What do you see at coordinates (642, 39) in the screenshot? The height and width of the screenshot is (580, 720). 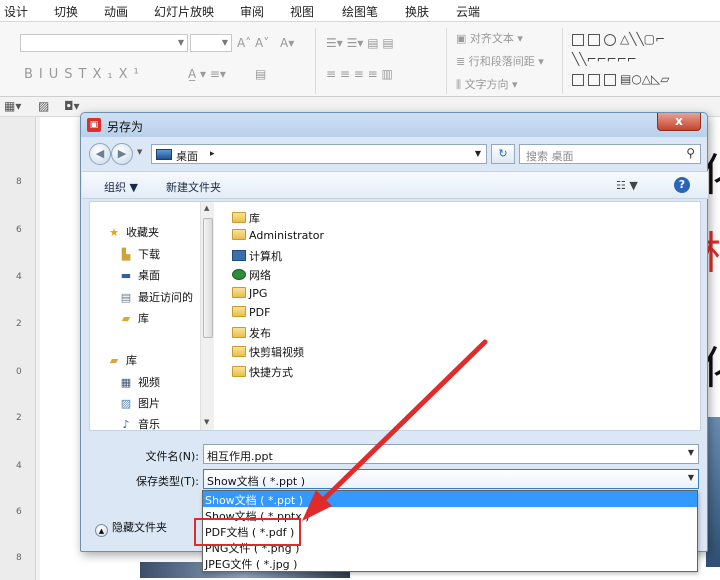 I see `line-shapes-icon: △╲╲▢⌐` at bounding box center [642, 39].